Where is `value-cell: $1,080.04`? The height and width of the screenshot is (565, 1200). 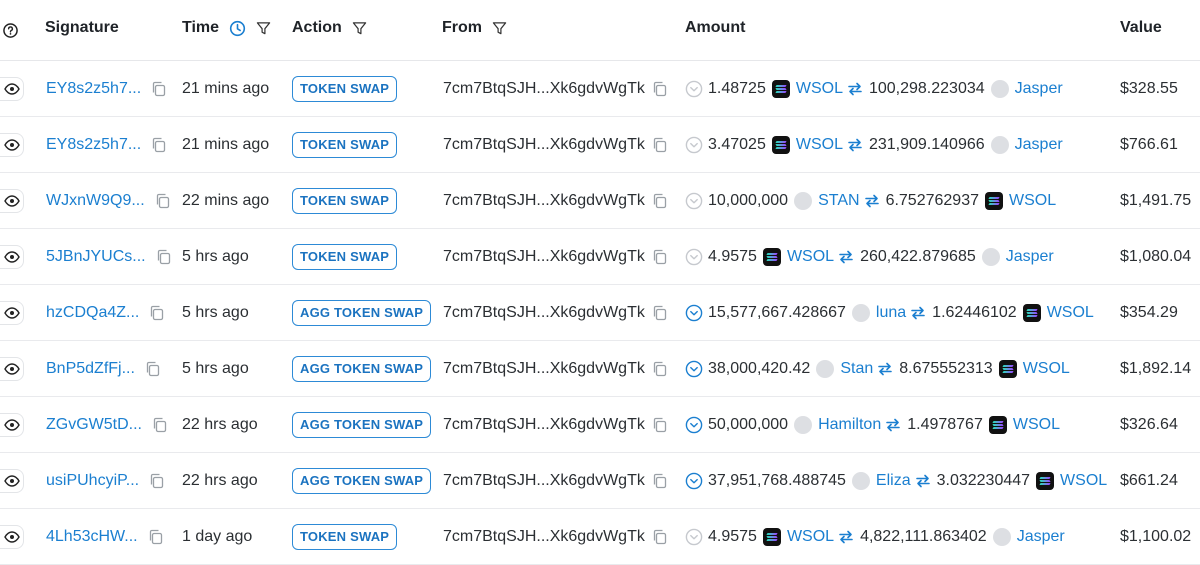 value-cell: $1,080.04 is located at coordinates (1155, 257).